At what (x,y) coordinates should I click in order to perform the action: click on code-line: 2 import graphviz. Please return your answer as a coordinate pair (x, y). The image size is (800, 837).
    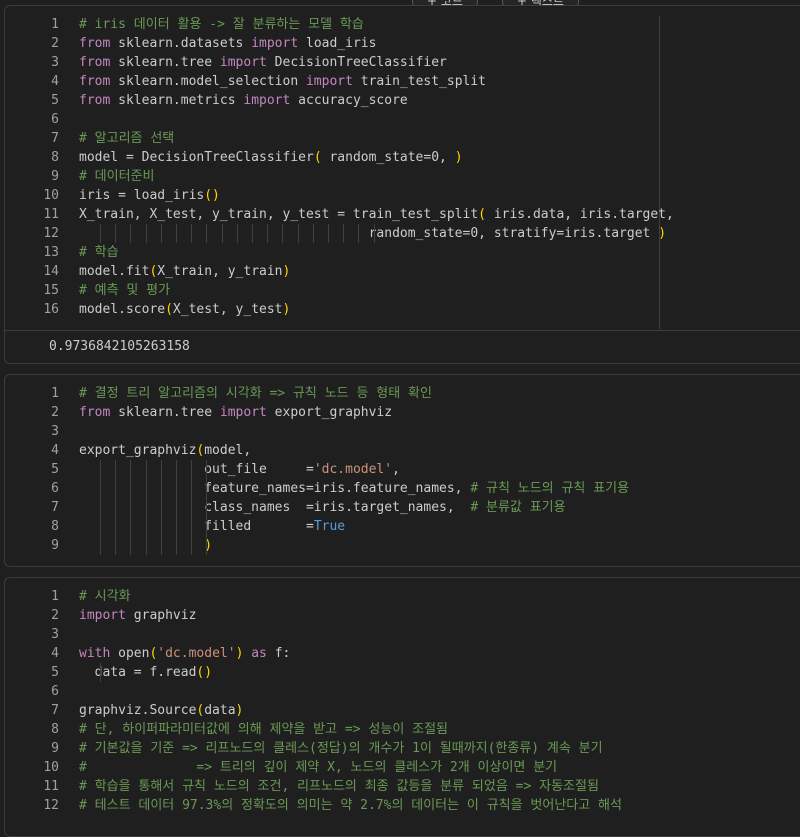
    Looking at the image, I should click on (402, 615).